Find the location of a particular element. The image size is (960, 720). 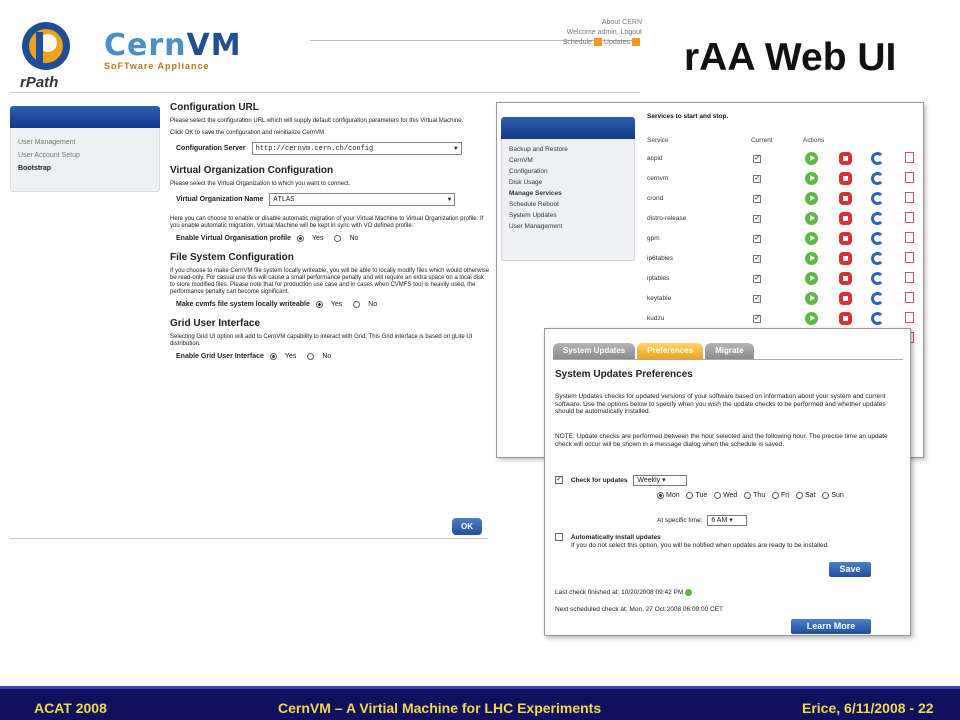

nav-item-system-updates: System Updates is located at coordinates (568, 215).